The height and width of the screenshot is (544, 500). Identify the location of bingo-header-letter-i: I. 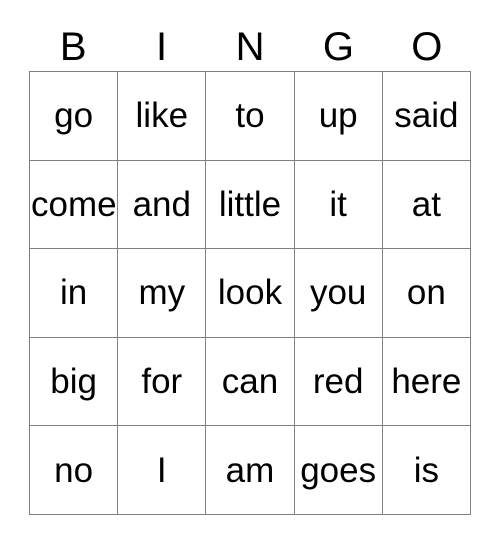
(162, 46).